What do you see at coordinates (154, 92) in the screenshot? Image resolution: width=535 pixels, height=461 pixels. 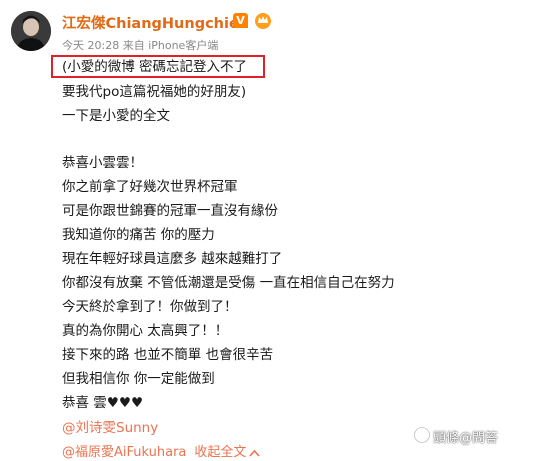 I see `post-line: 要我代po這篇祝福她的好朋友)` at bounding box center [154, 92].